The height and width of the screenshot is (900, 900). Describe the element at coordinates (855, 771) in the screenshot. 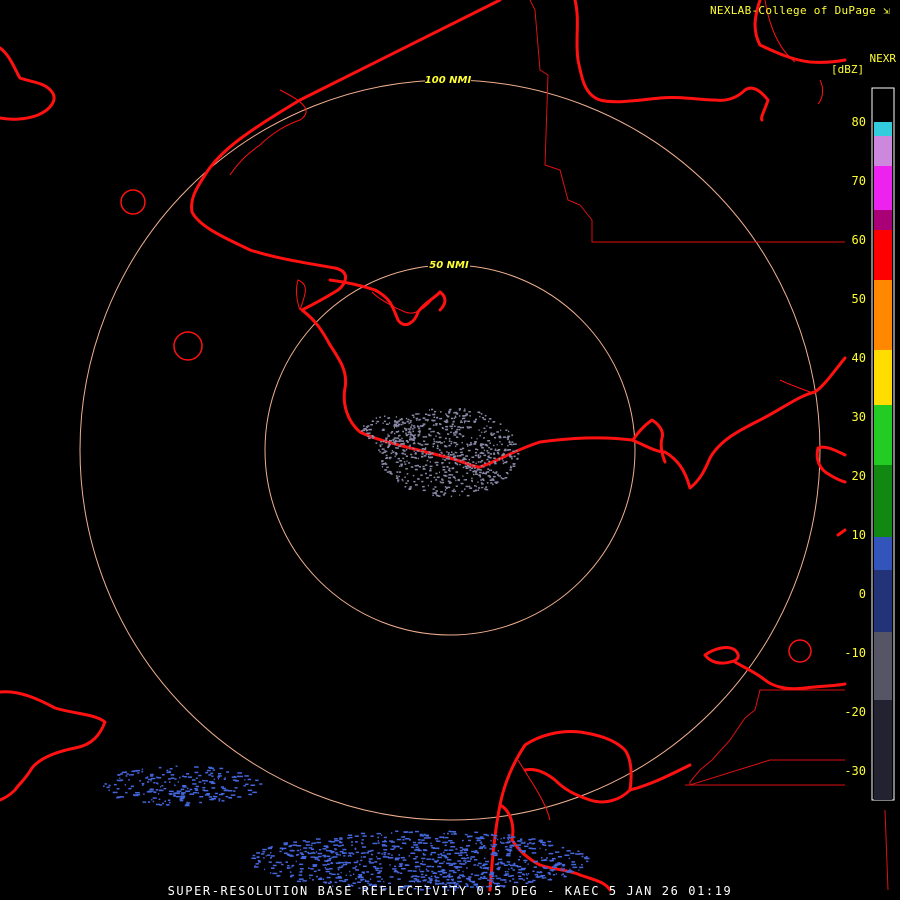

I see `scale-tick-minus30: -30` at that location.